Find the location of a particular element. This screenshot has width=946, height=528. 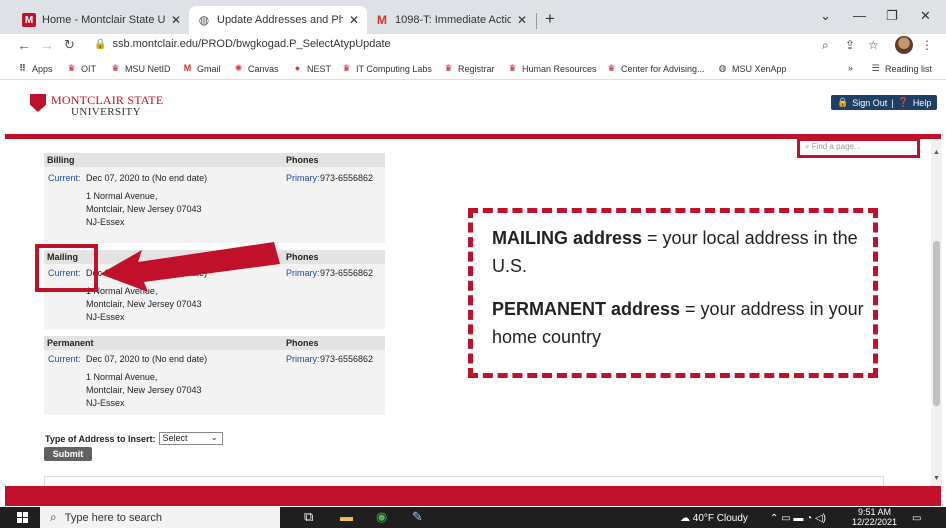

montclair-favicon-icon: M is located at coordinates (29, 20).